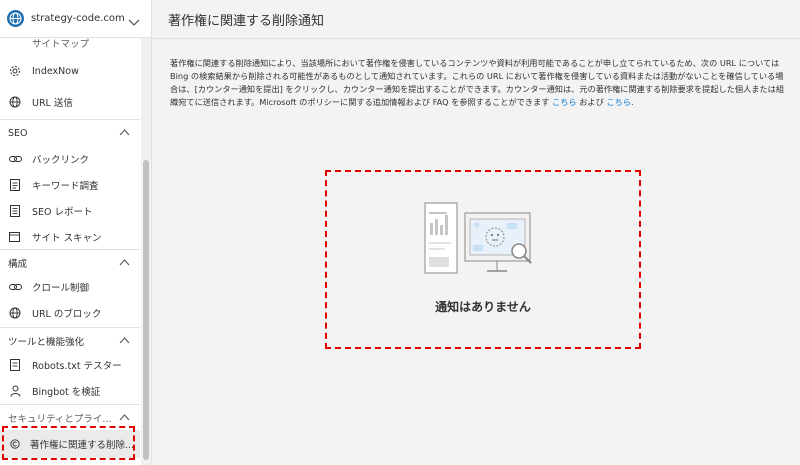  I want to click on policy-link-2: こちら, so click(618, 102).